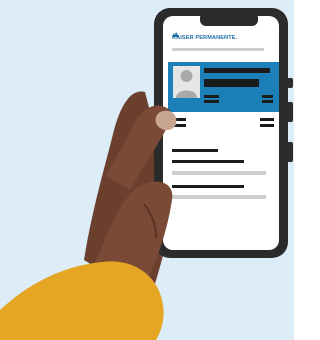 This screenshot has height=340, width=320. Describe the element at coordinates (186, 76) in the screenshot. I see `avatar-head` at that location.